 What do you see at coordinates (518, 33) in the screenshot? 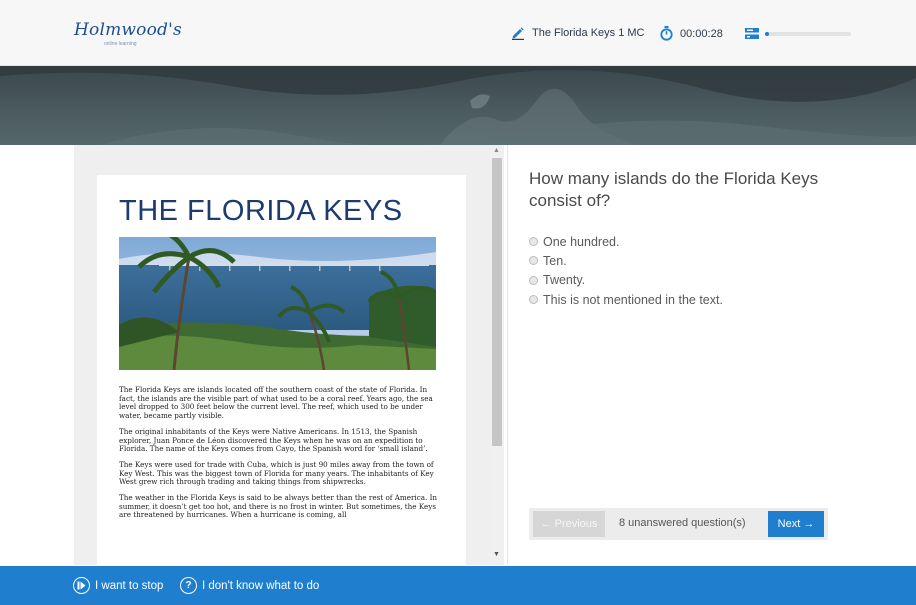
I see `pencil-icon` at bounding box center [518, 33].